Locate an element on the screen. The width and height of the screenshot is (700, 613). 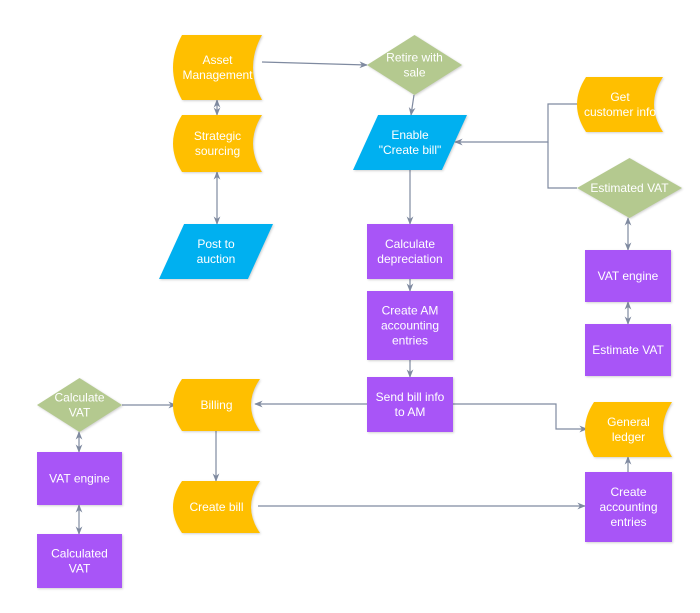
node-label: Calculated is located at coordinates (79, 554).